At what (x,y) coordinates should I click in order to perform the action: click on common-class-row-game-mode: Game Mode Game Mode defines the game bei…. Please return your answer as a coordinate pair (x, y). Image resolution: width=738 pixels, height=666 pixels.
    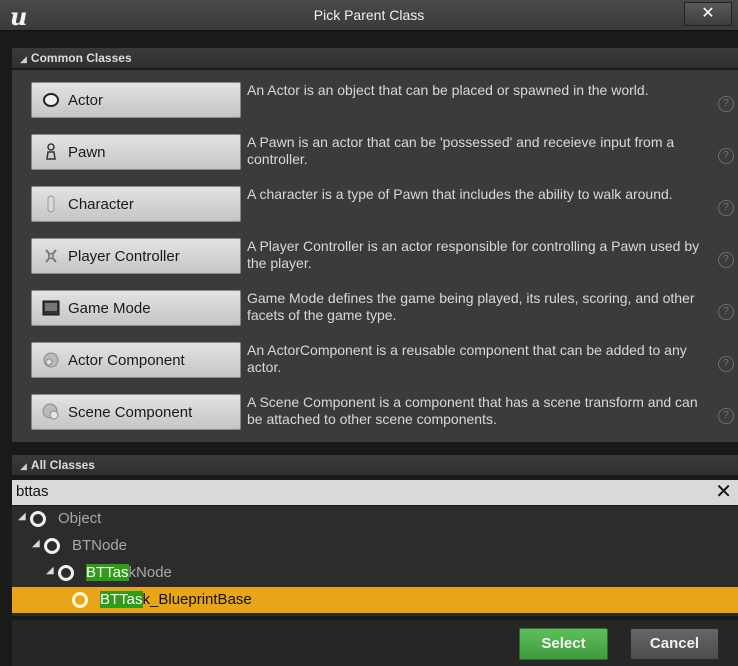
    Looking at the image, I should click on (375, 316).